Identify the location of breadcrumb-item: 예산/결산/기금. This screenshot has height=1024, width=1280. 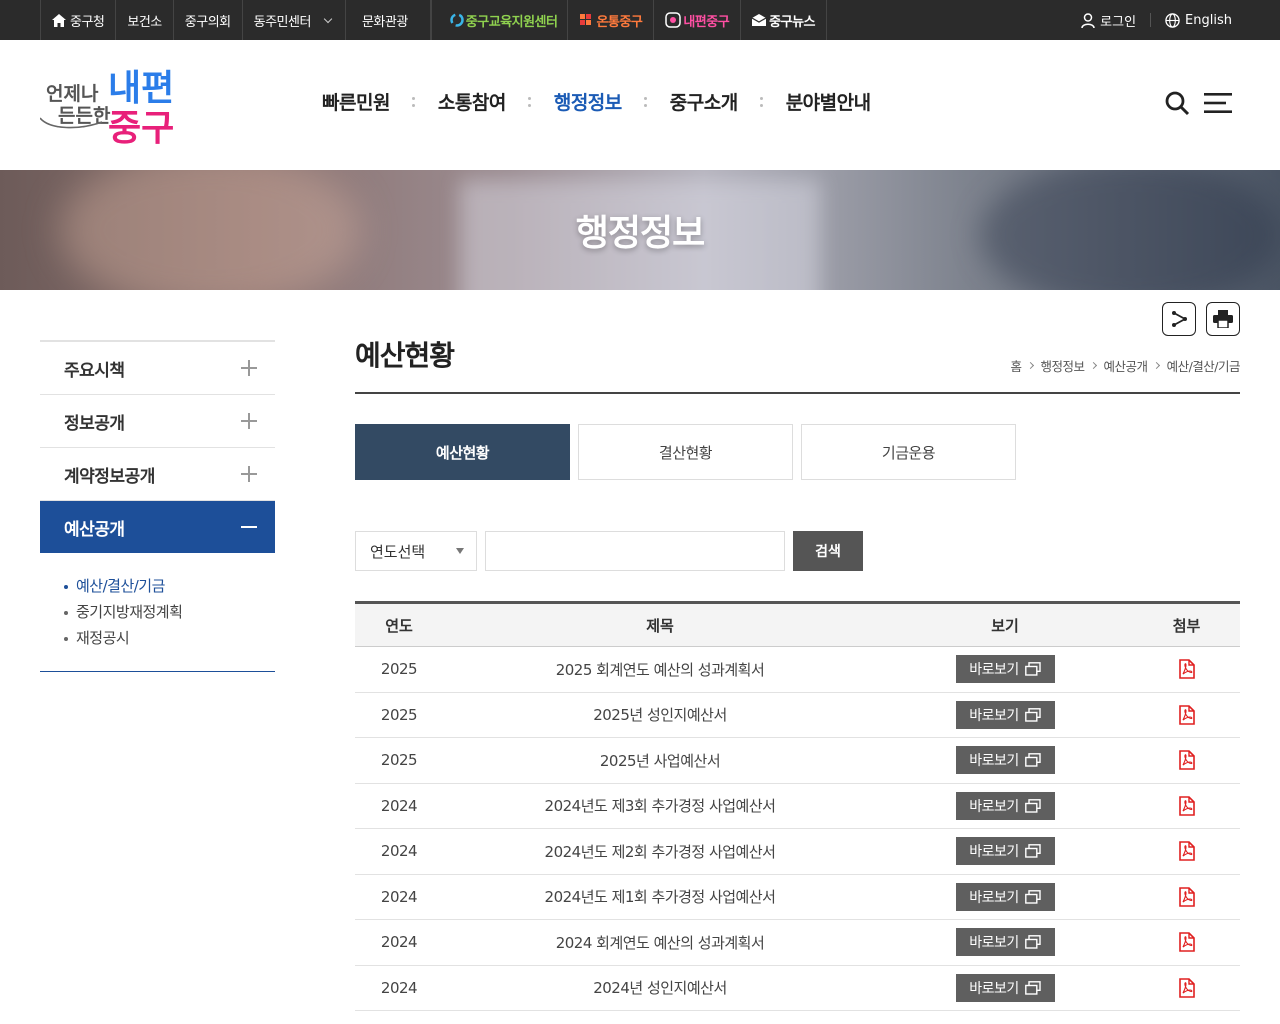
(1204, 365).